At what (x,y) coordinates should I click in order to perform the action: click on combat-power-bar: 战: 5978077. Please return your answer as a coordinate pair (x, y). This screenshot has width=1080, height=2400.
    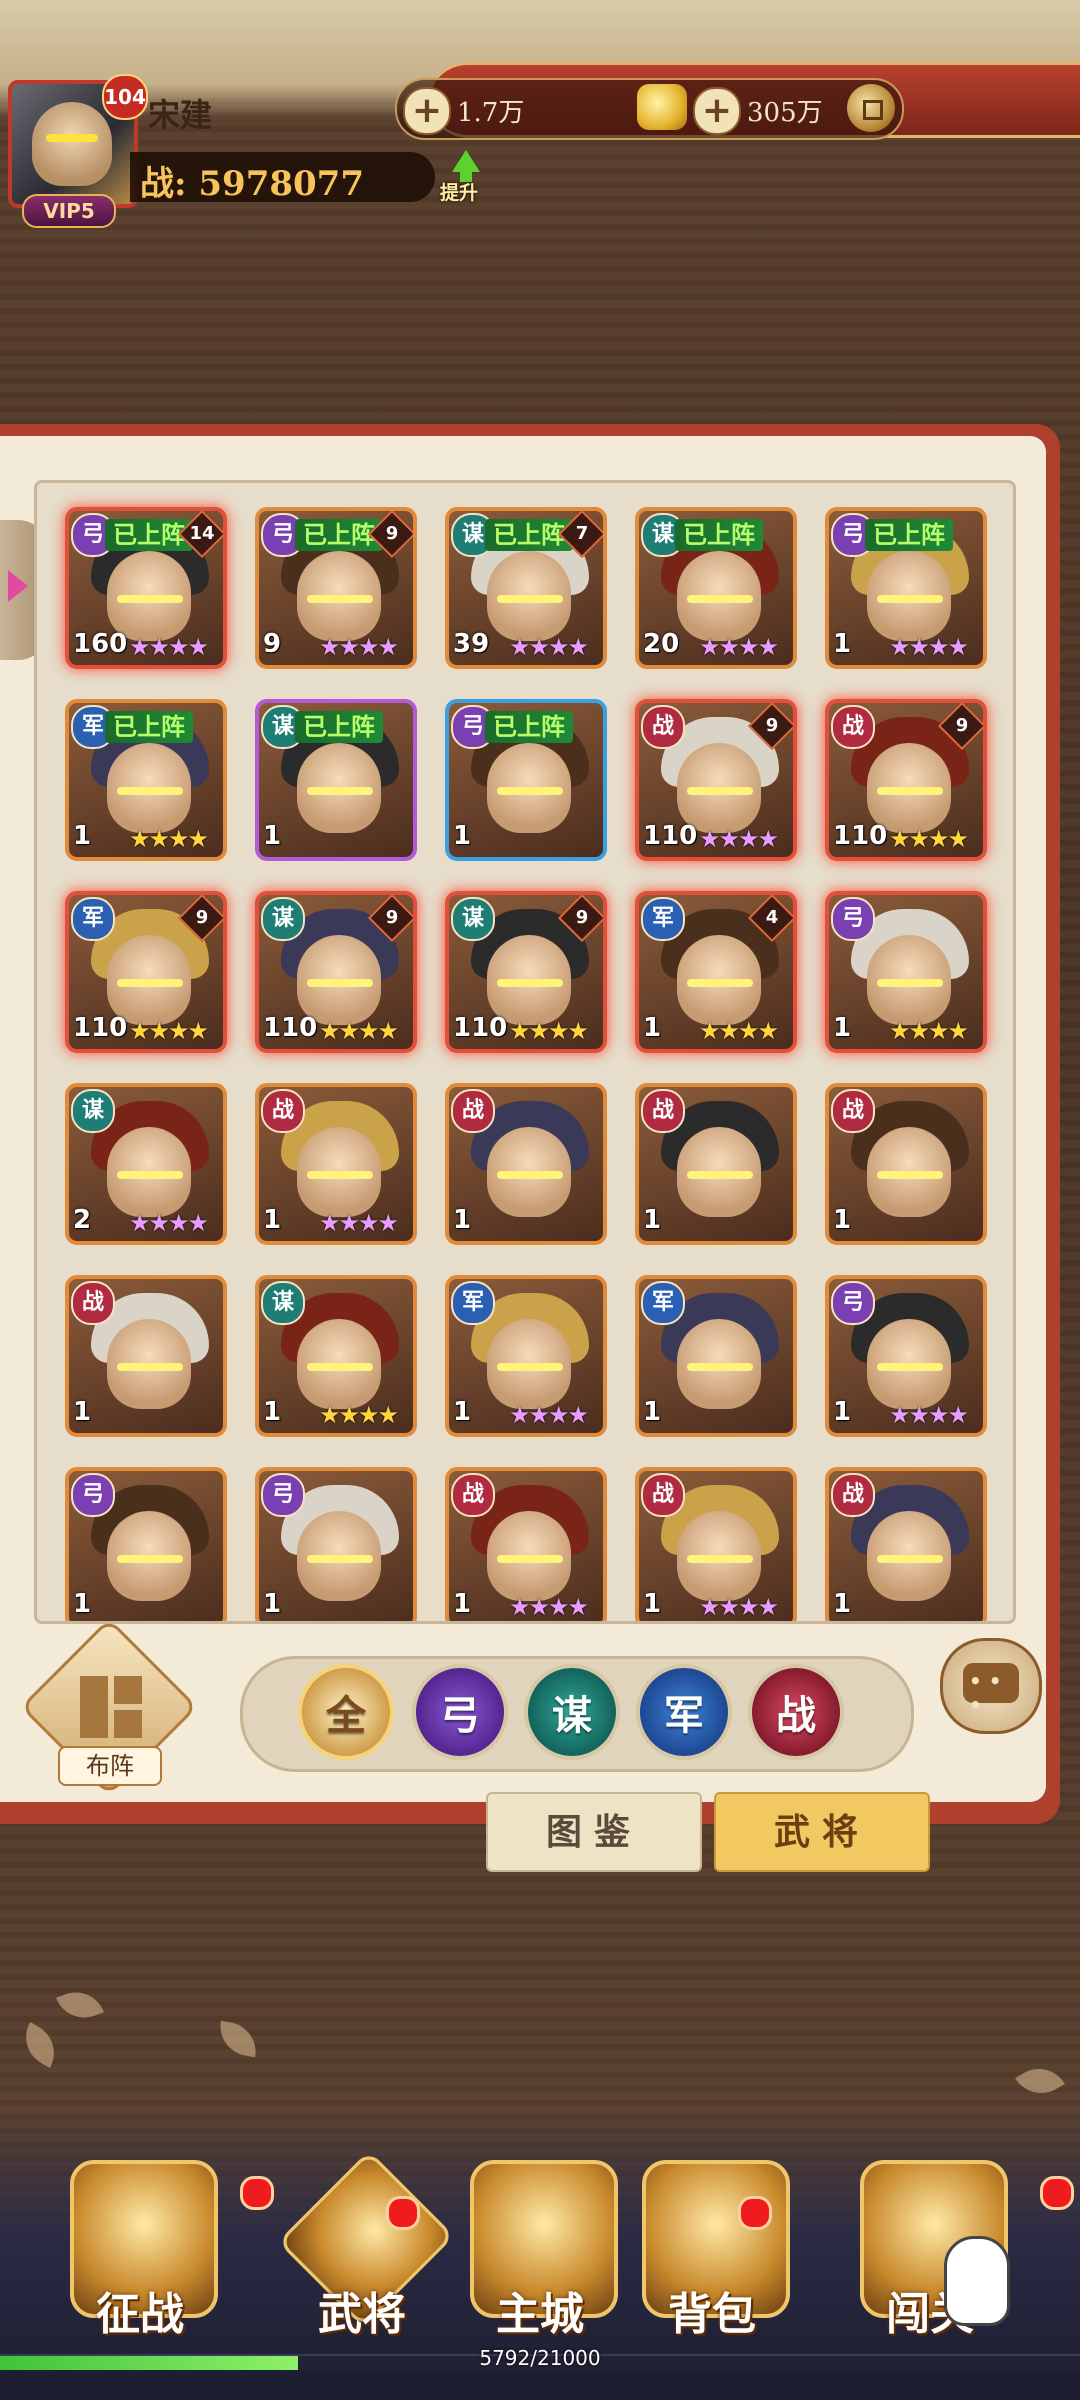
    Looking at the image, I should click on (282, 178).